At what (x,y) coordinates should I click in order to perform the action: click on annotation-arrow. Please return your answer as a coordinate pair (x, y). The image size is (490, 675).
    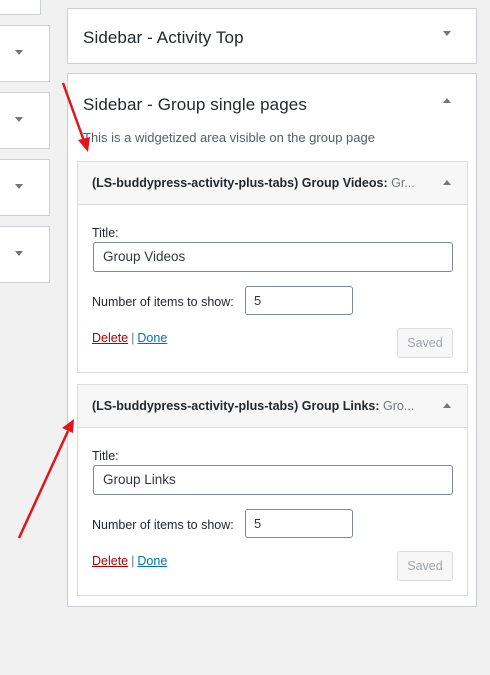
    Looking at the image, I should click on (43, 484).